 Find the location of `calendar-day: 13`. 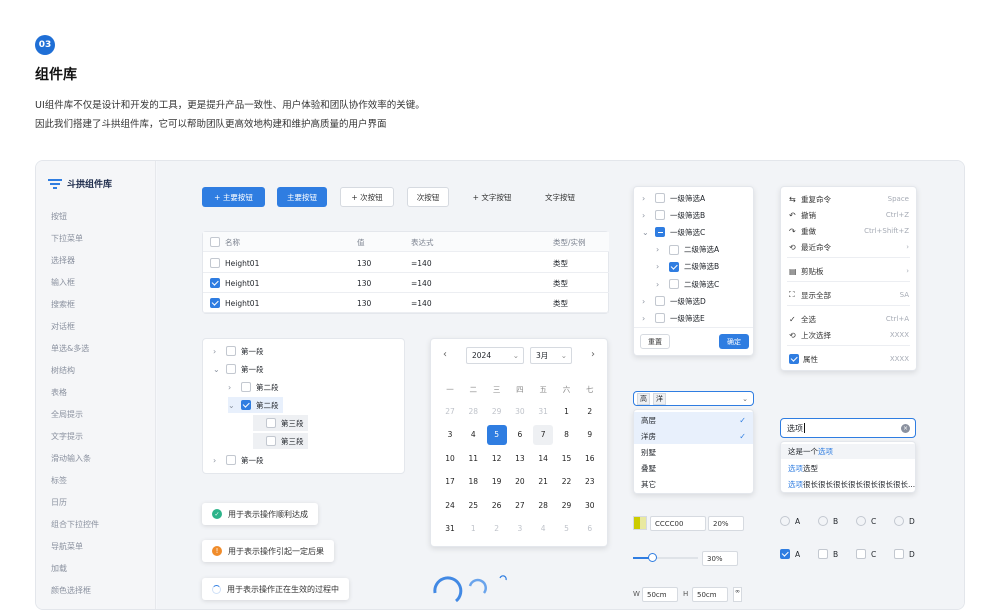

calendar-day: 13 is located at coordinates (520, 458).